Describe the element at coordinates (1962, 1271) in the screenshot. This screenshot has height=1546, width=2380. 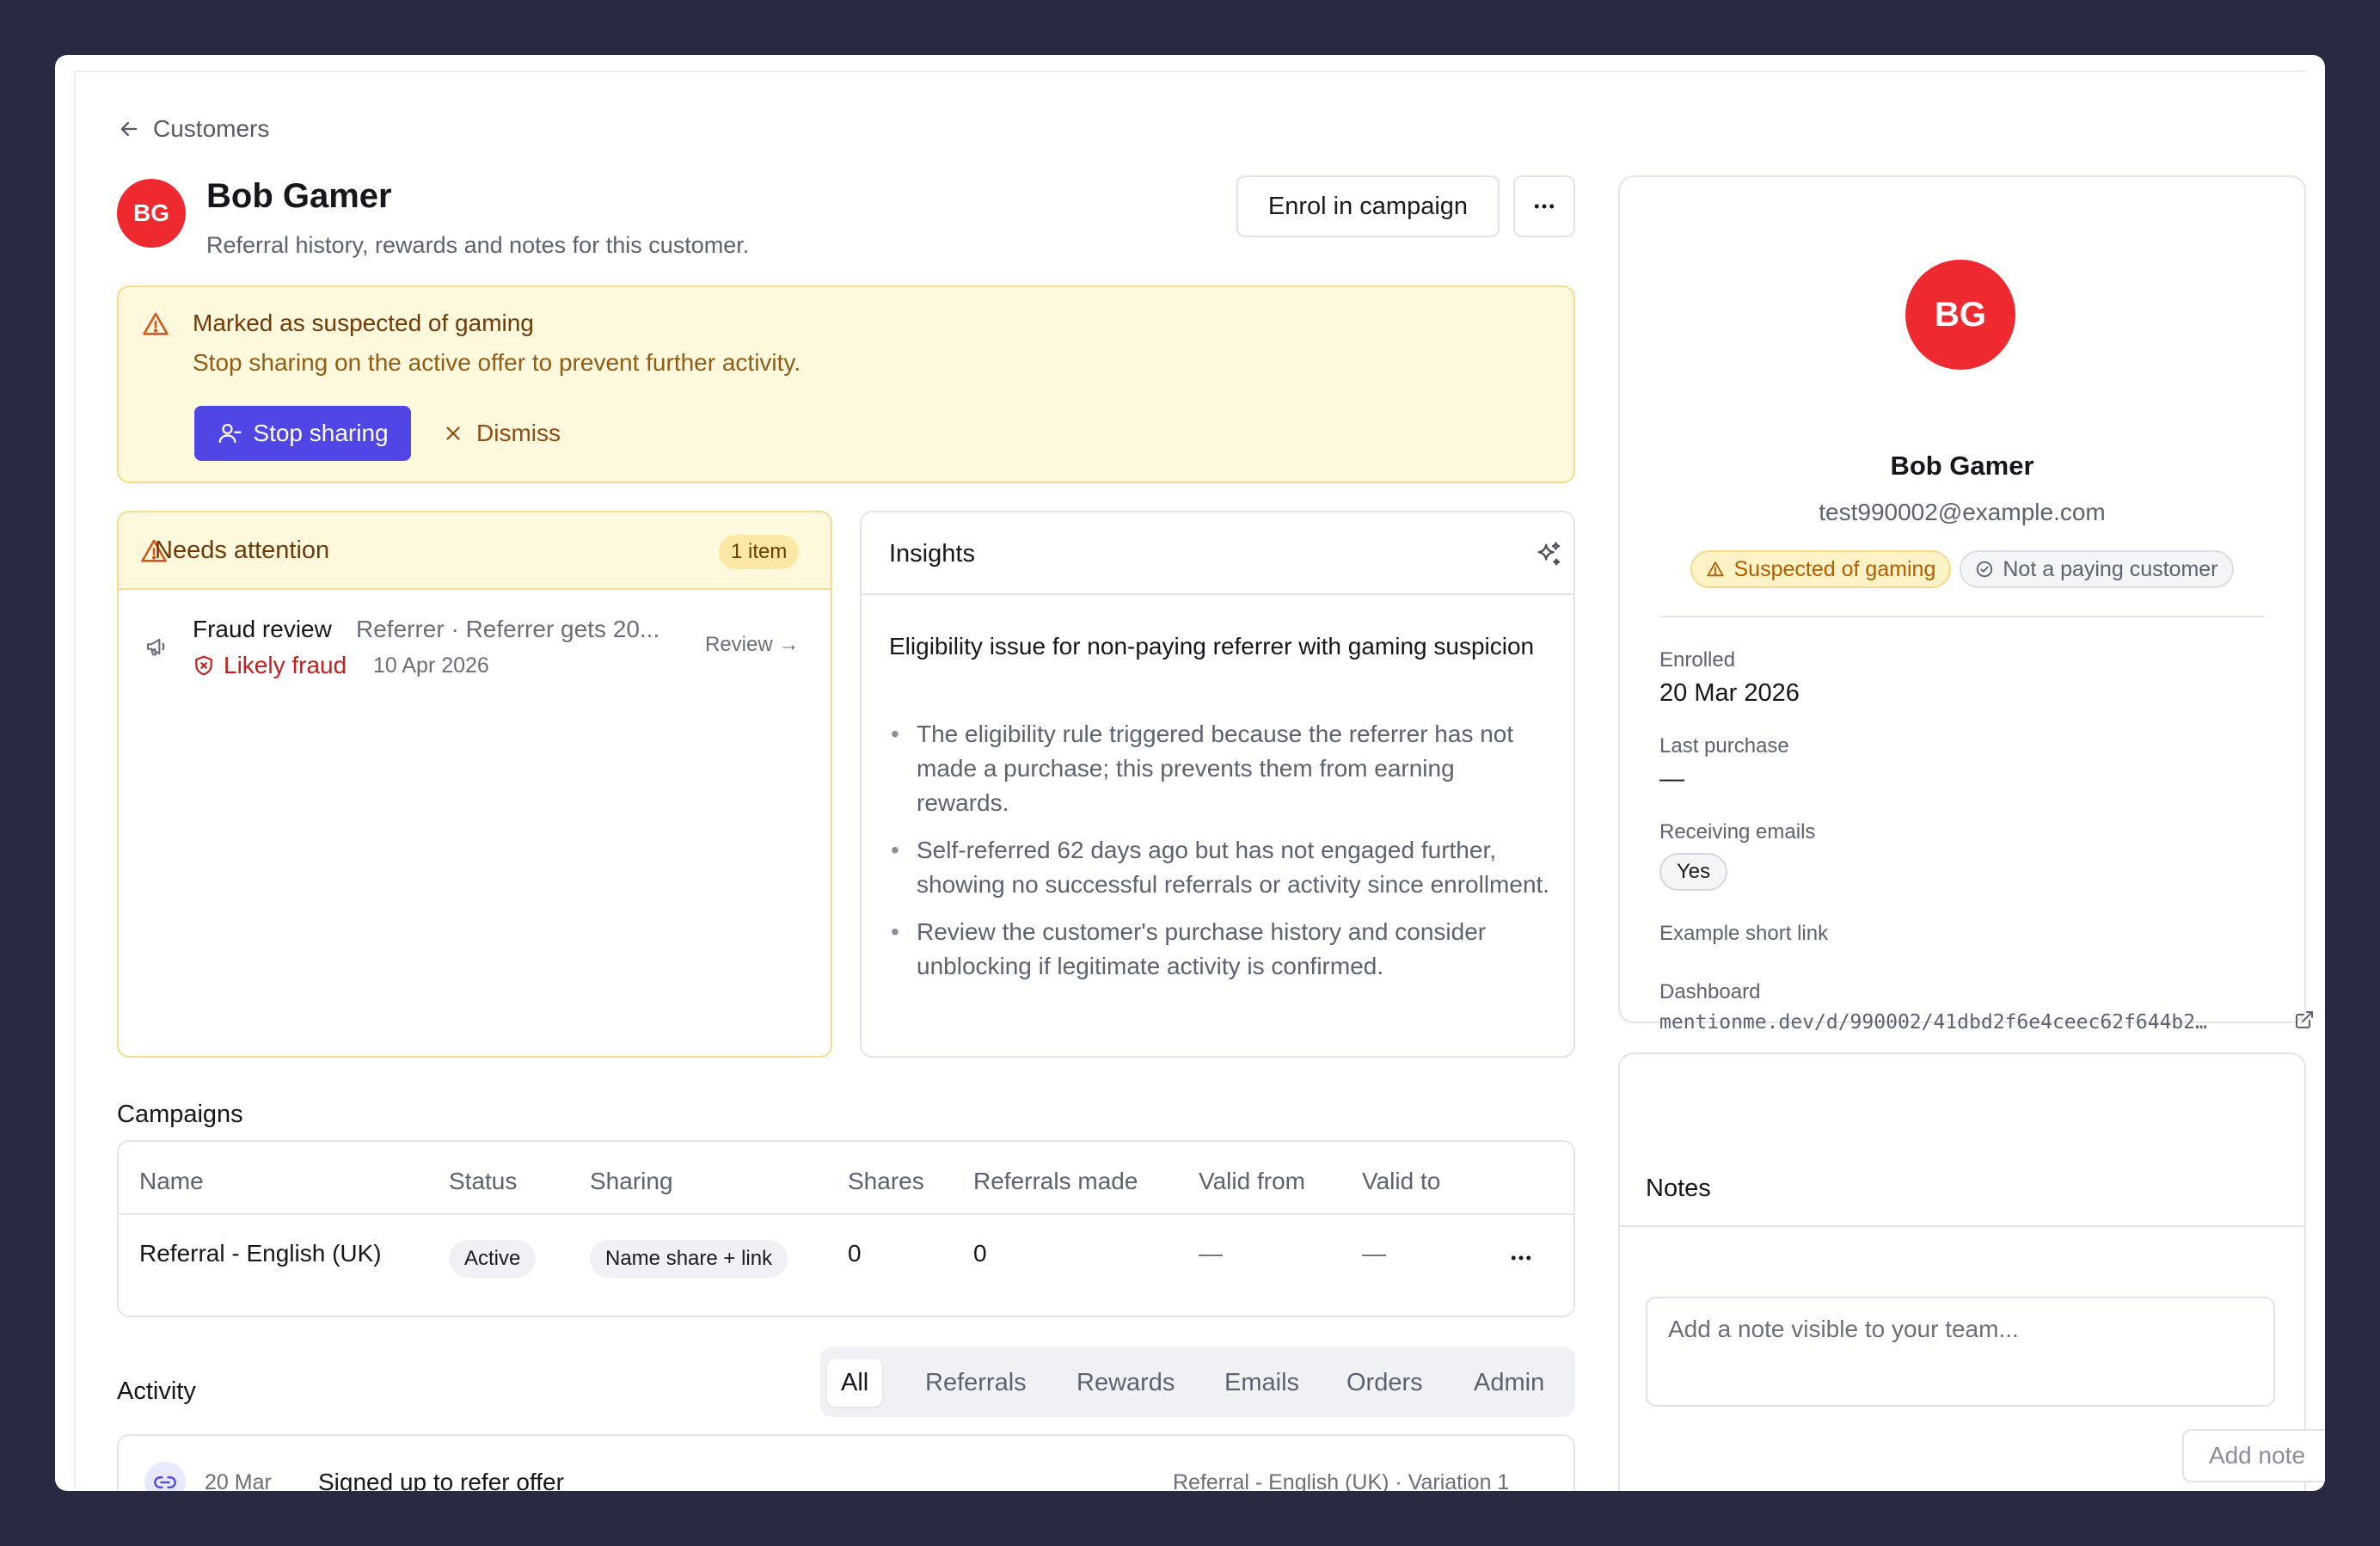
I see `notes-card` at that location.